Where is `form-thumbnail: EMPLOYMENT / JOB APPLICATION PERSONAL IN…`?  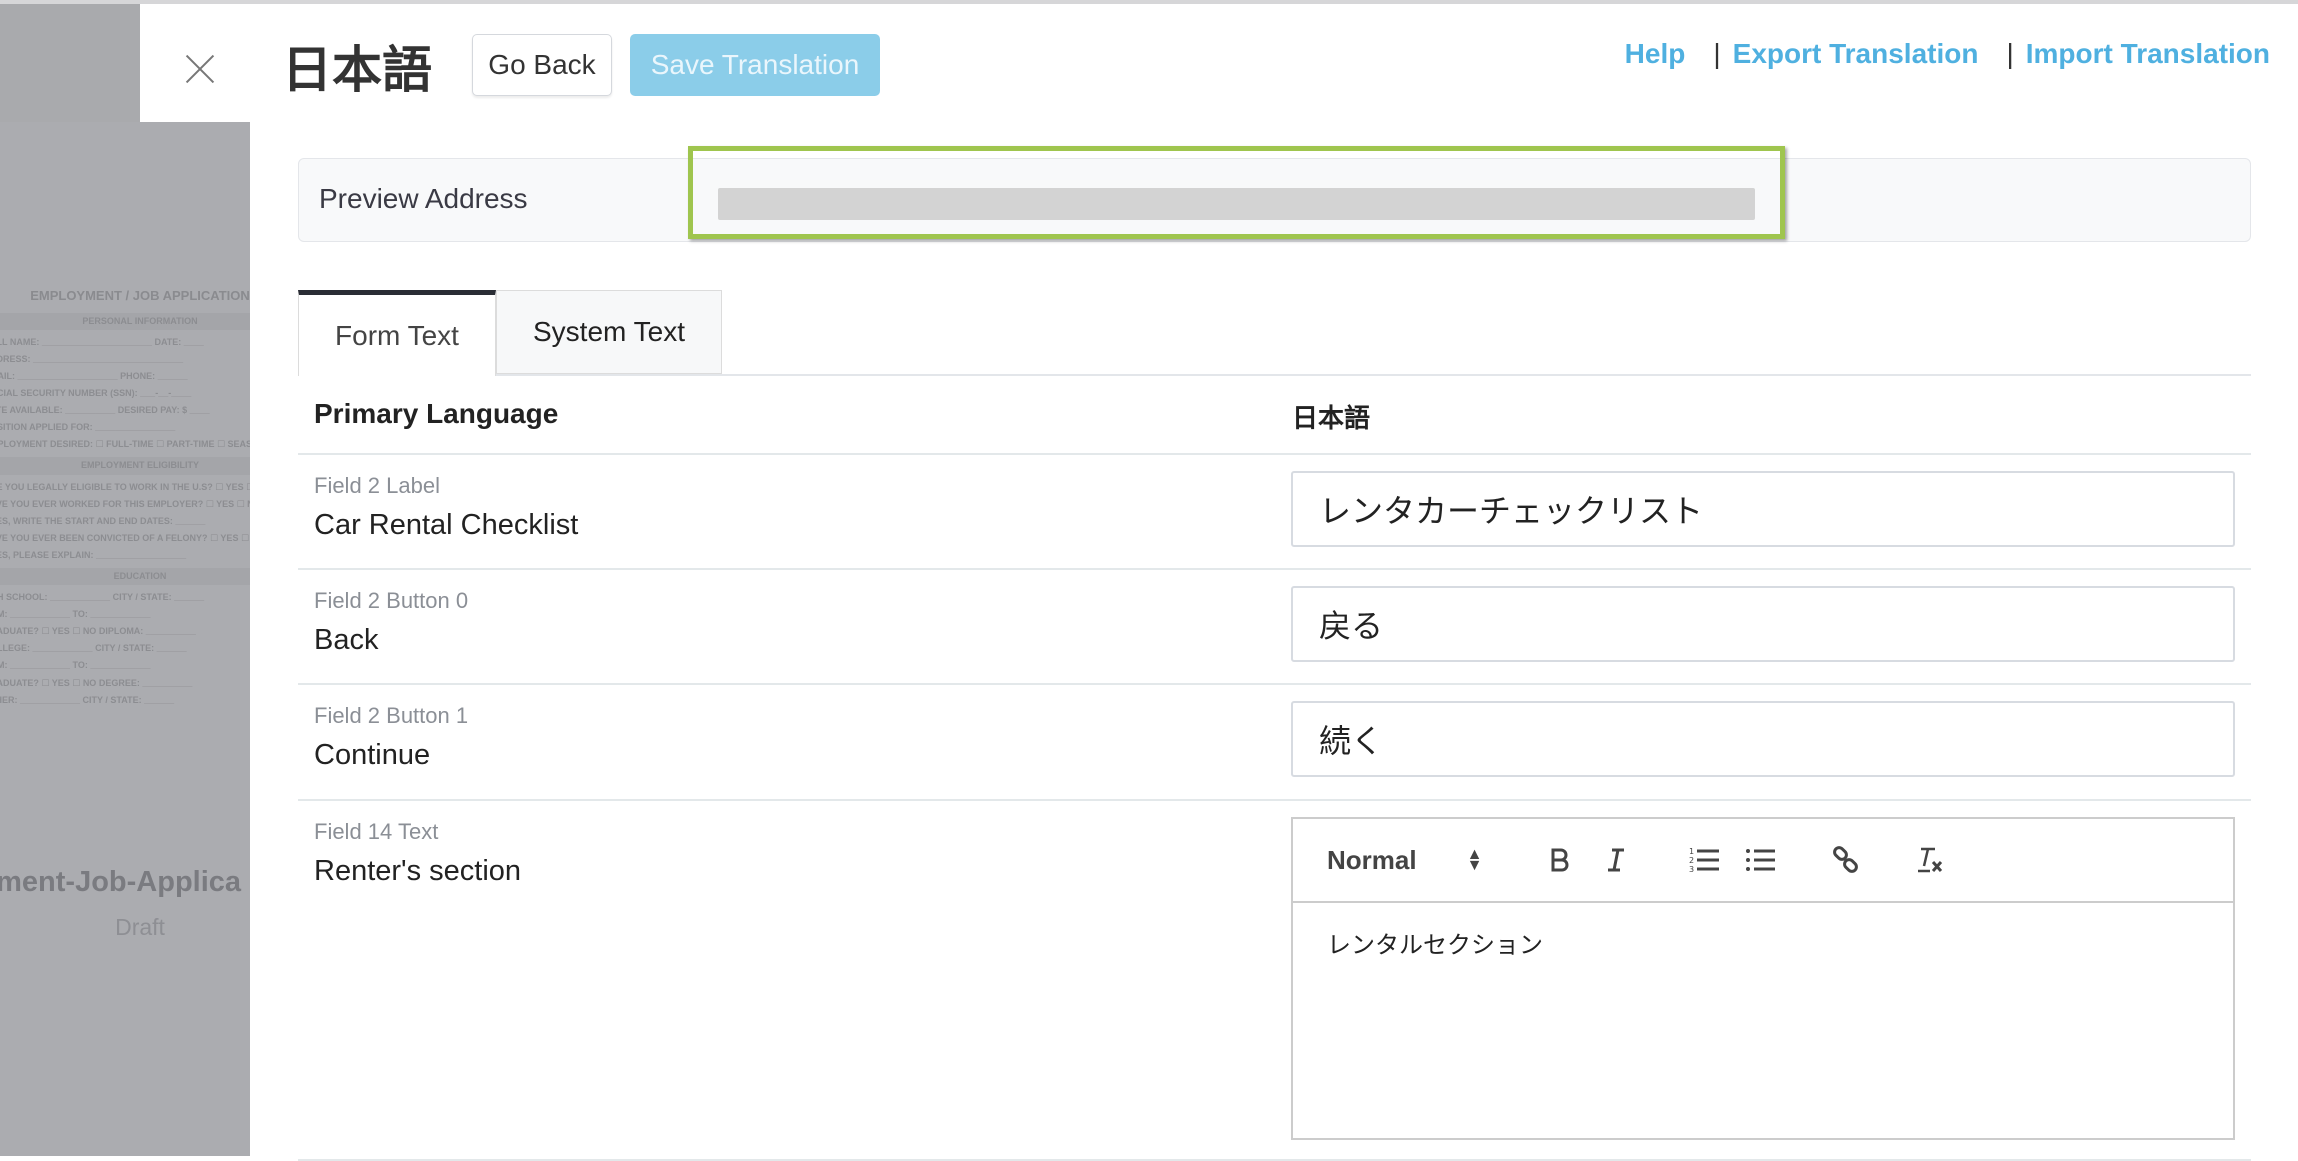
form-thumbnail: EMPLOYMENT / JOB APPLICATION PERSONAL IN… is located at coordinates (125, 496).